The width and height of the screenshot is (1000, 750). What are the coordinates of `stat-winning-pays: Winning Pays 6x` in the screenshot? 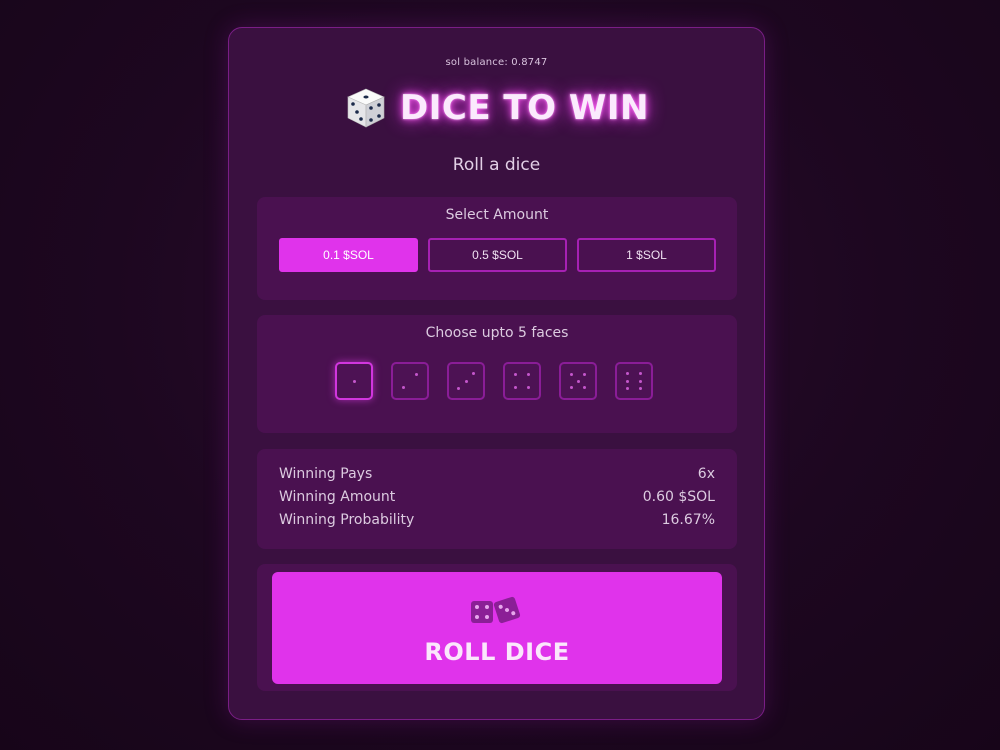 It's located at (497, 474).